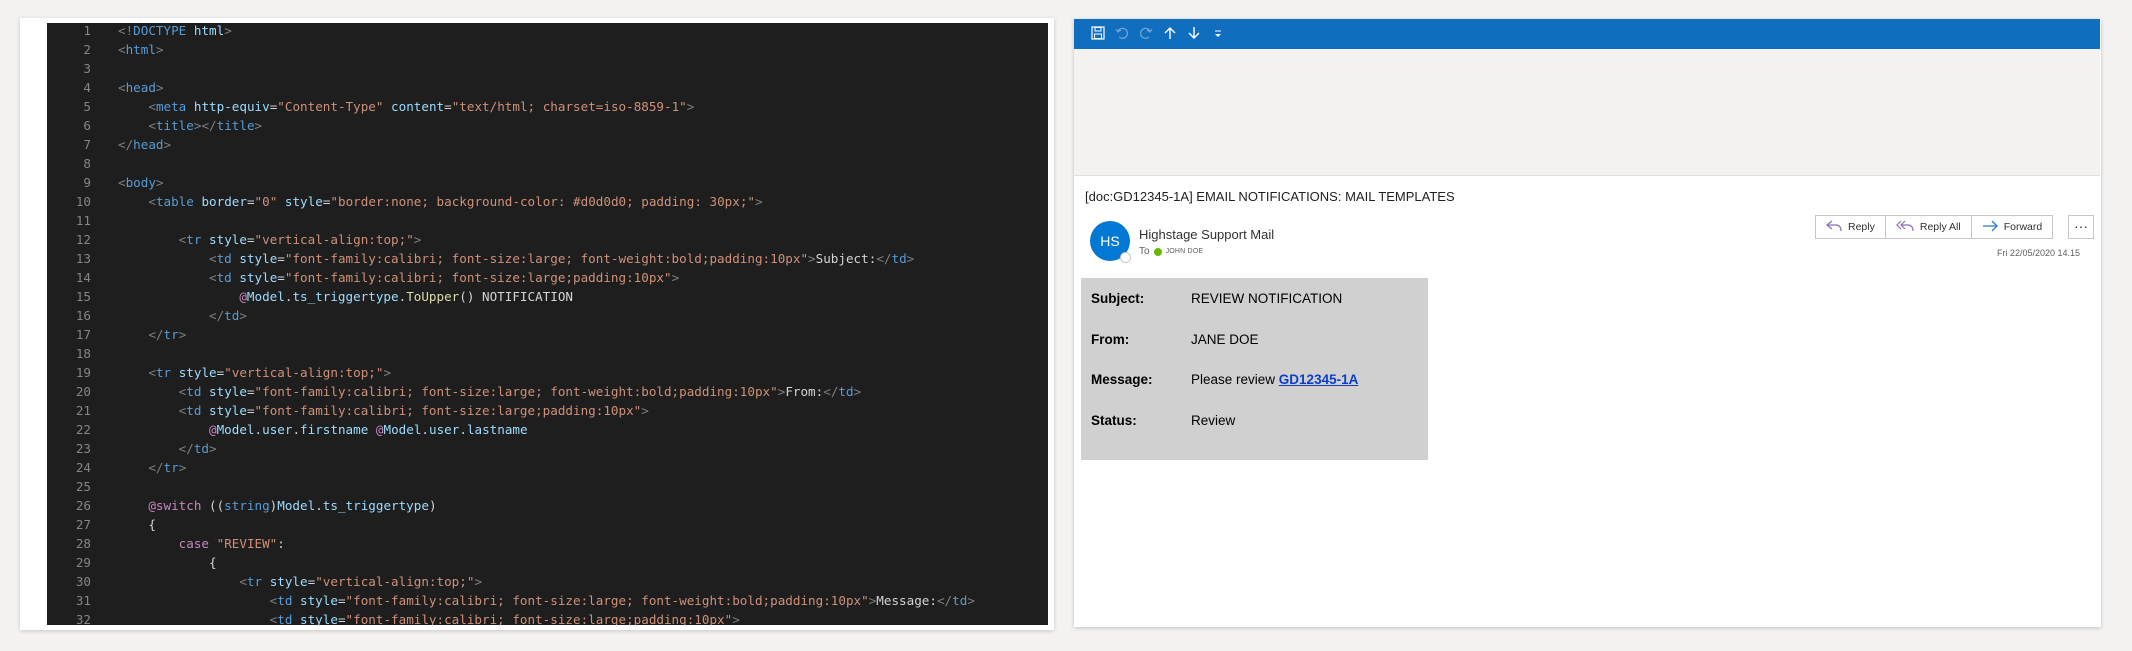  I want to click on code-token: <!, so click(126, 30).